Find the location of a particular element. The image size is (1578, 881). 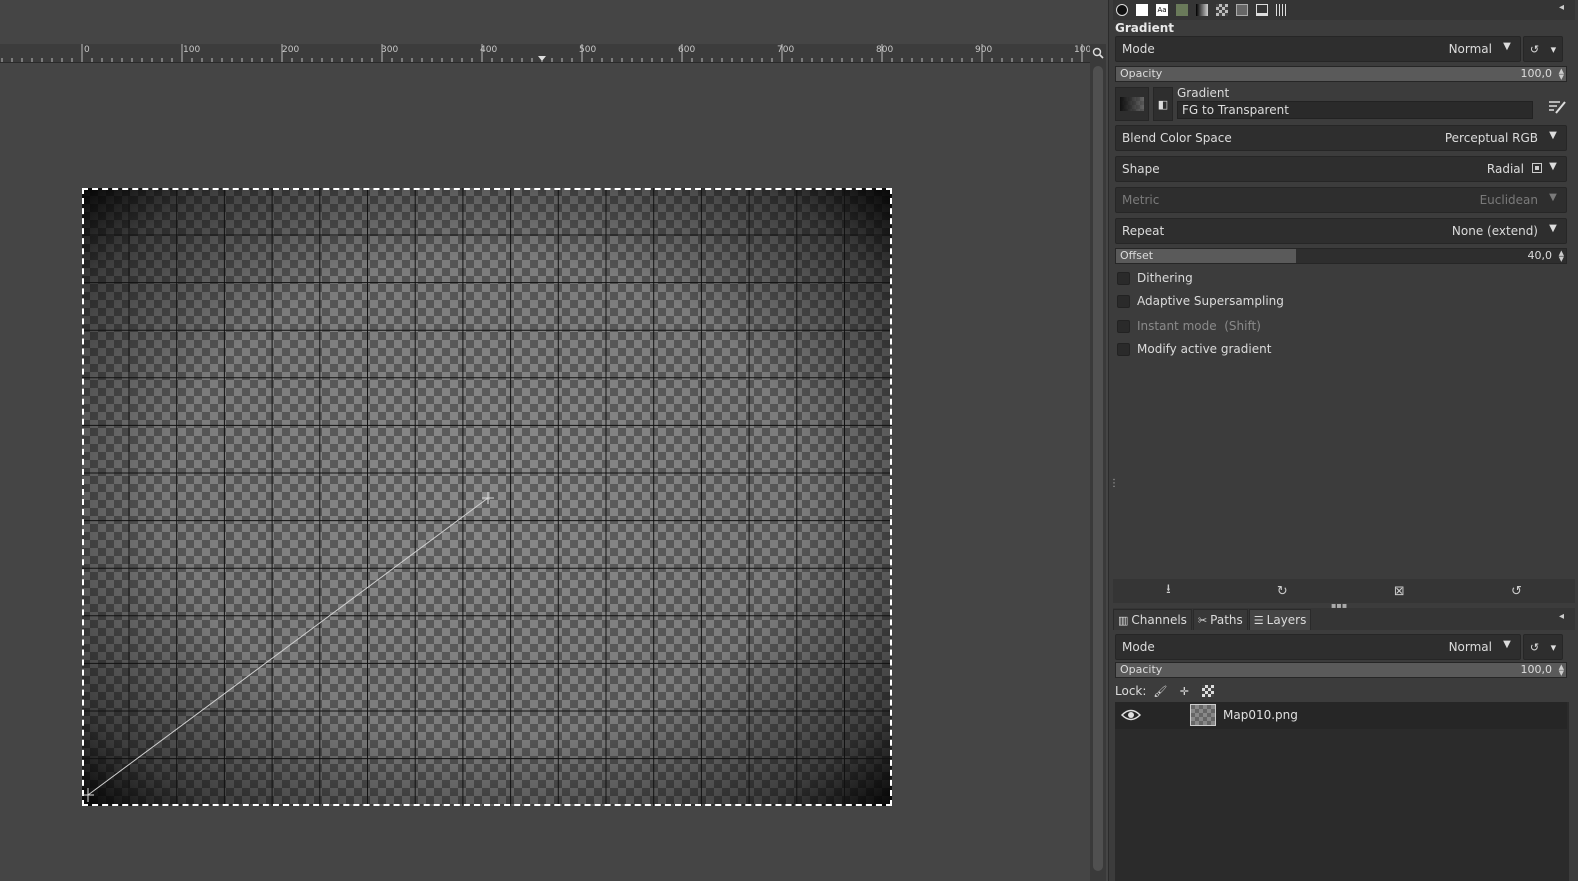

ruler-label: 700 is located at coordinates (786, 50).